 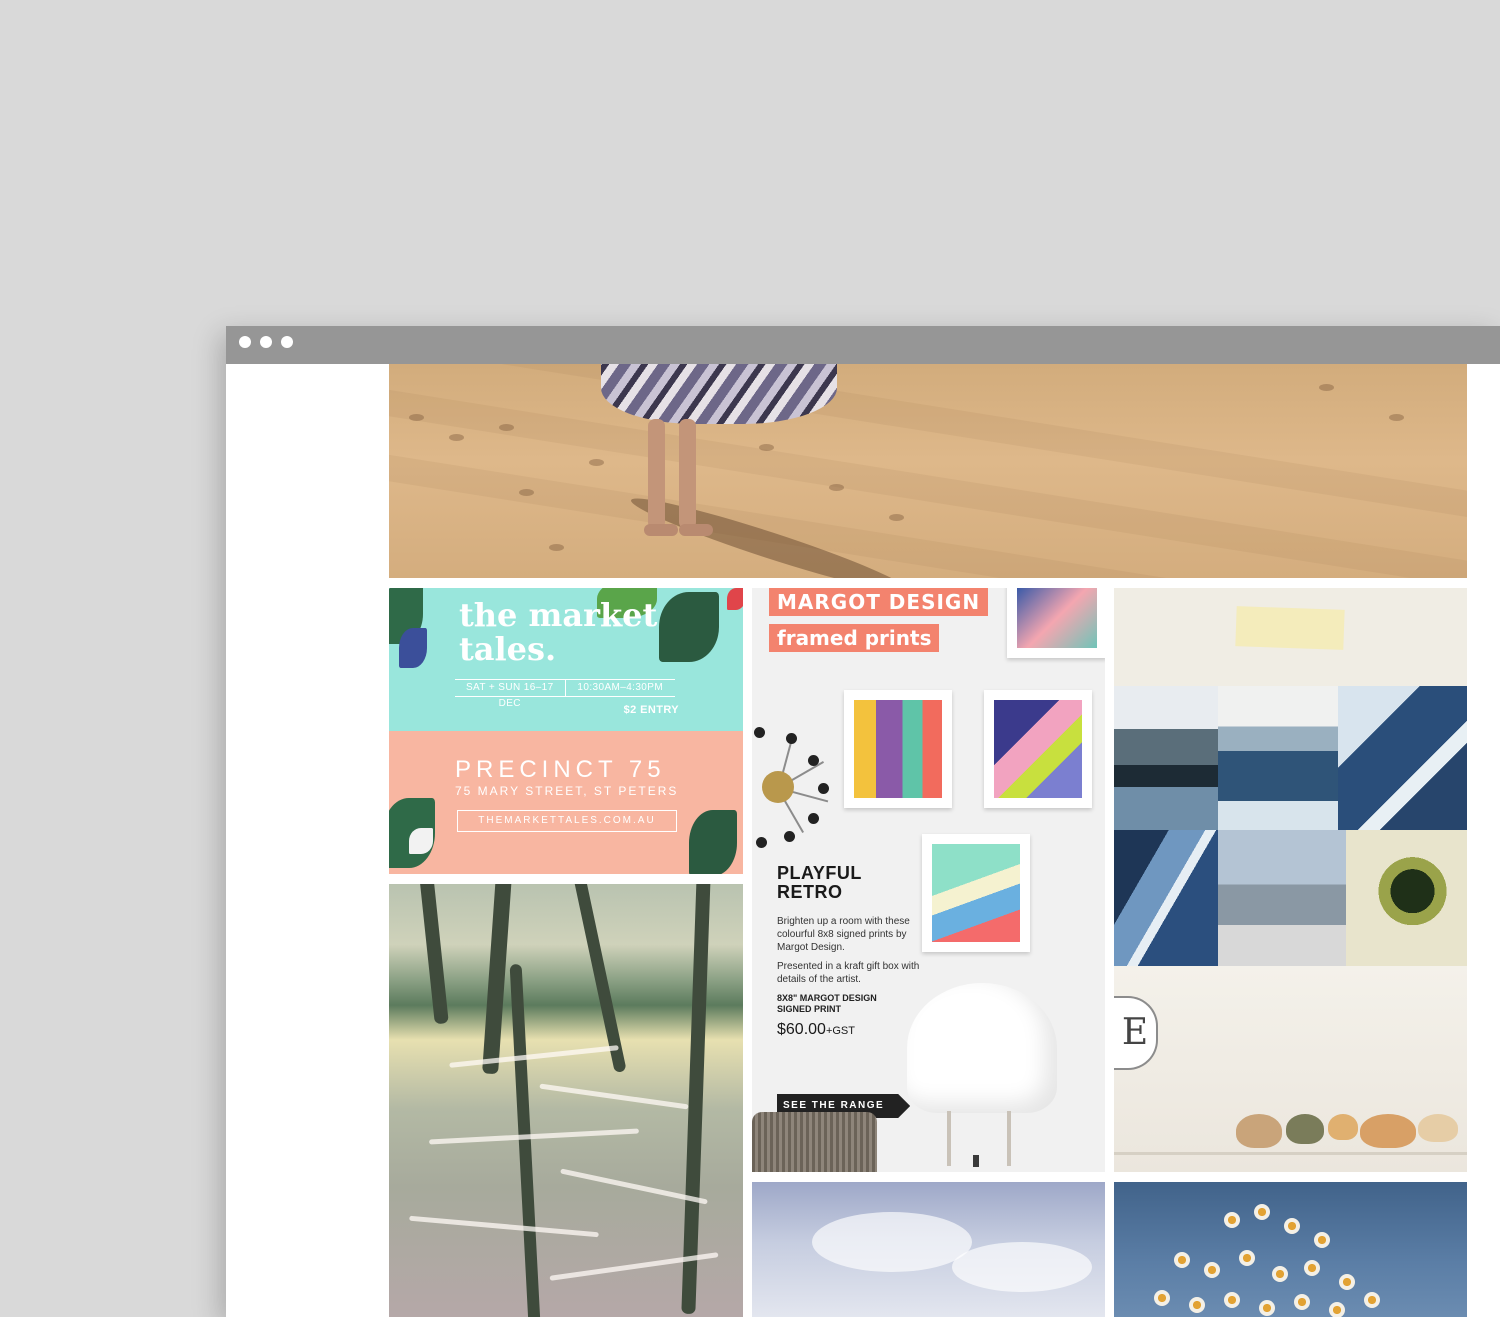 What do you see at coordinates (1290, 1153) in the screenshot?
I see `shelf-edge` at bounding box center [1290, 1153].